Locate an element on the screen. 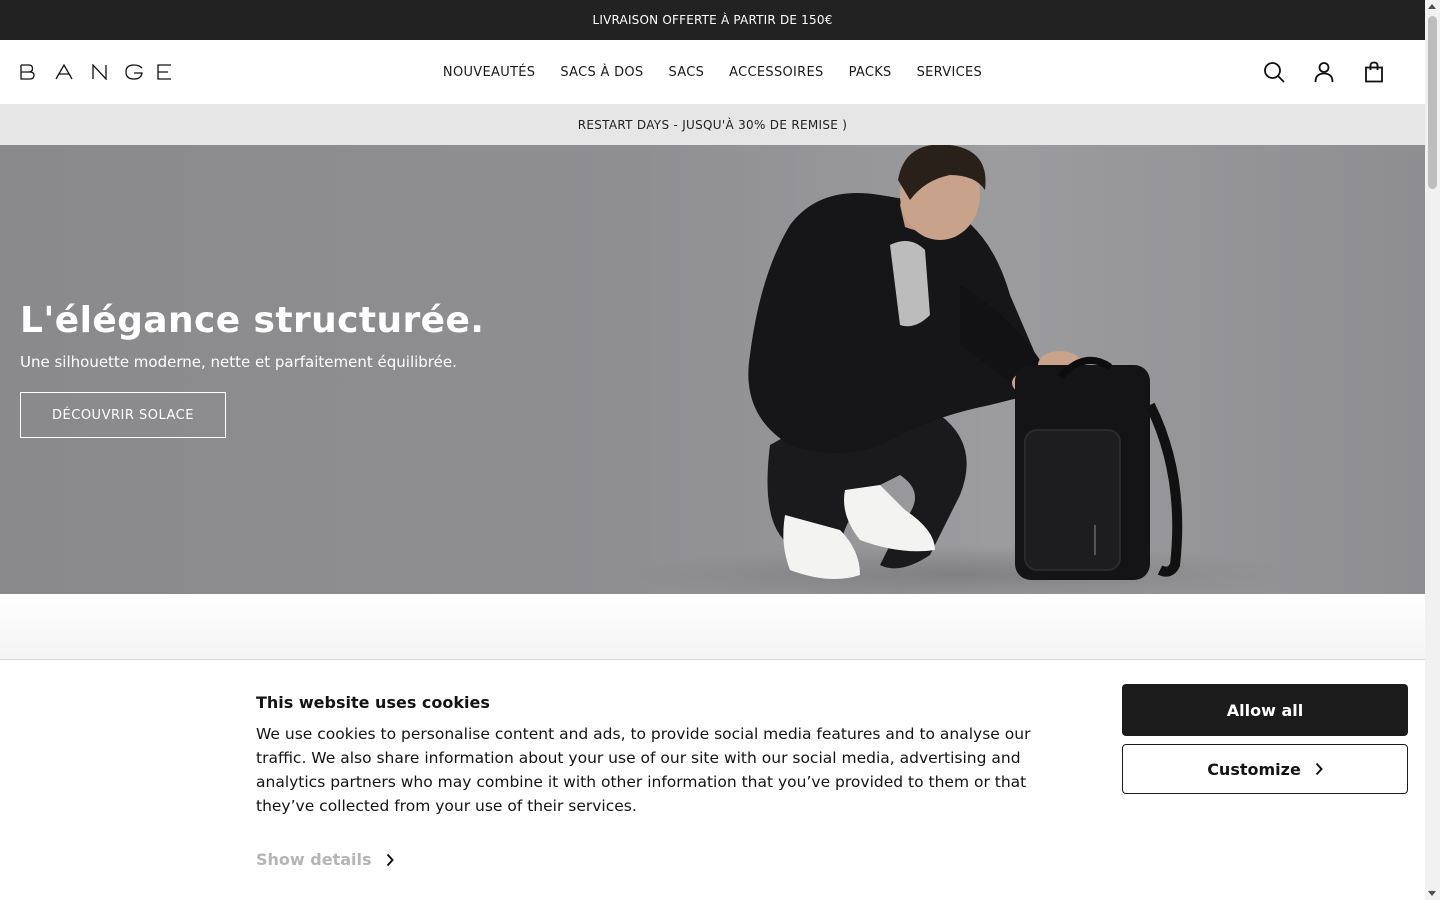 Image resolution: width=1440 pixels, height=900 pixels. account-icon is located at coordinates (1324, 72).